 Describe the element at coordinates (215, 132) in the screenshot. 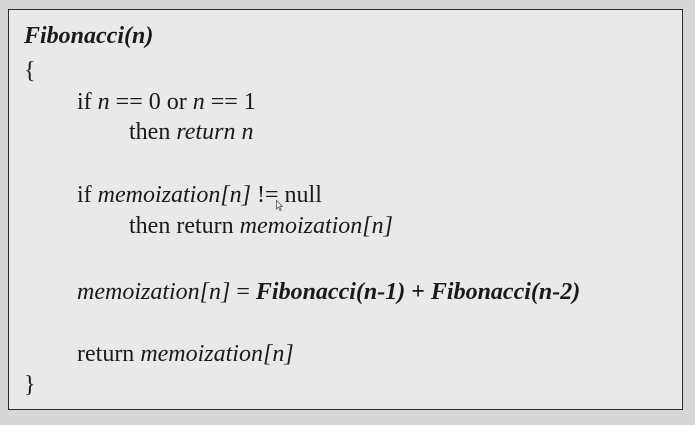

I see `return-n: return n` at that location.